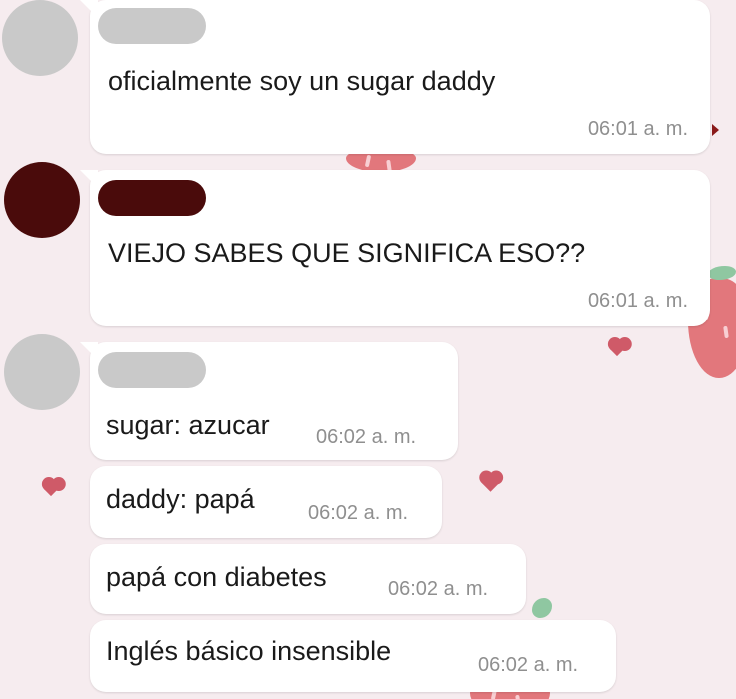 The width and height of the screenshot is (736, 699). Describe the element at coordinates (216, 577) in the screenshot. I see `message-text: papá con diabetes` at that location.